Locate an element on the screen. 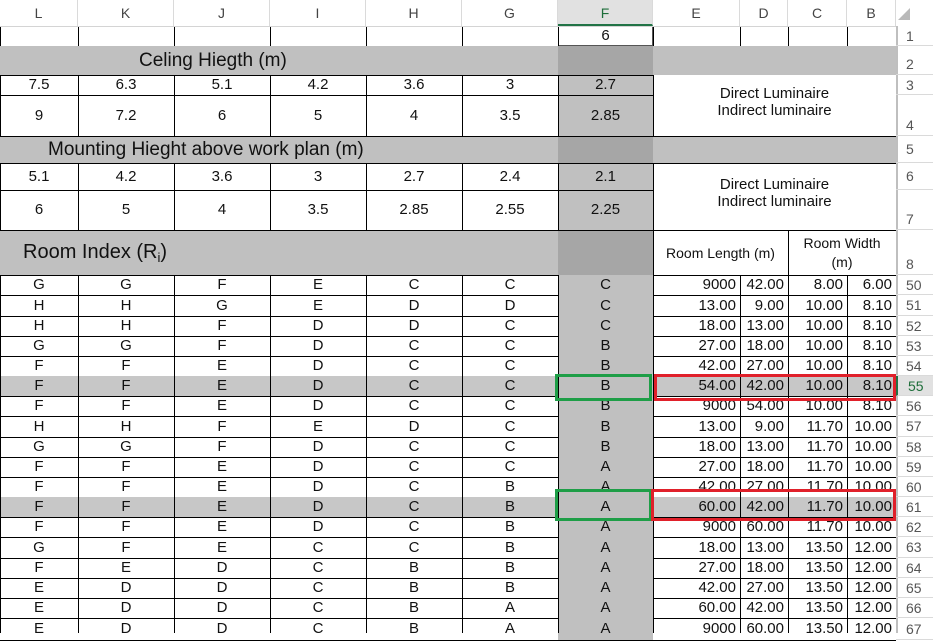  row-header-58: 58 is located at coordinates (914, 447).